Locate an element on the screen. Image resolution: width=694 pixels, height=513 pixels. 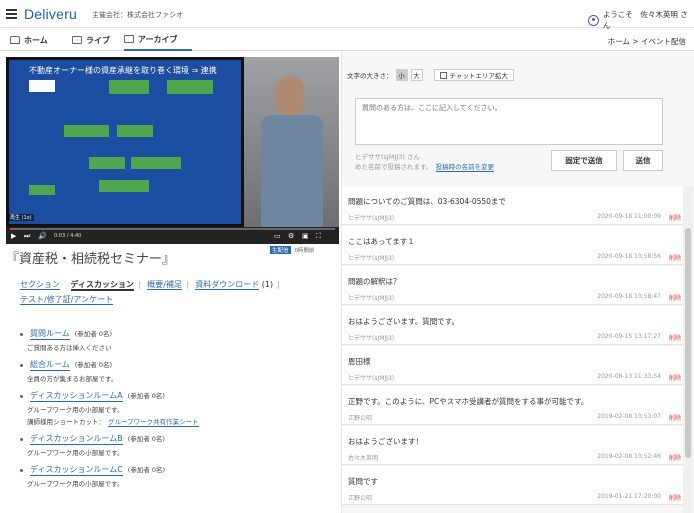
nav-home-label: ホーム is located at coordinates (36, 40).